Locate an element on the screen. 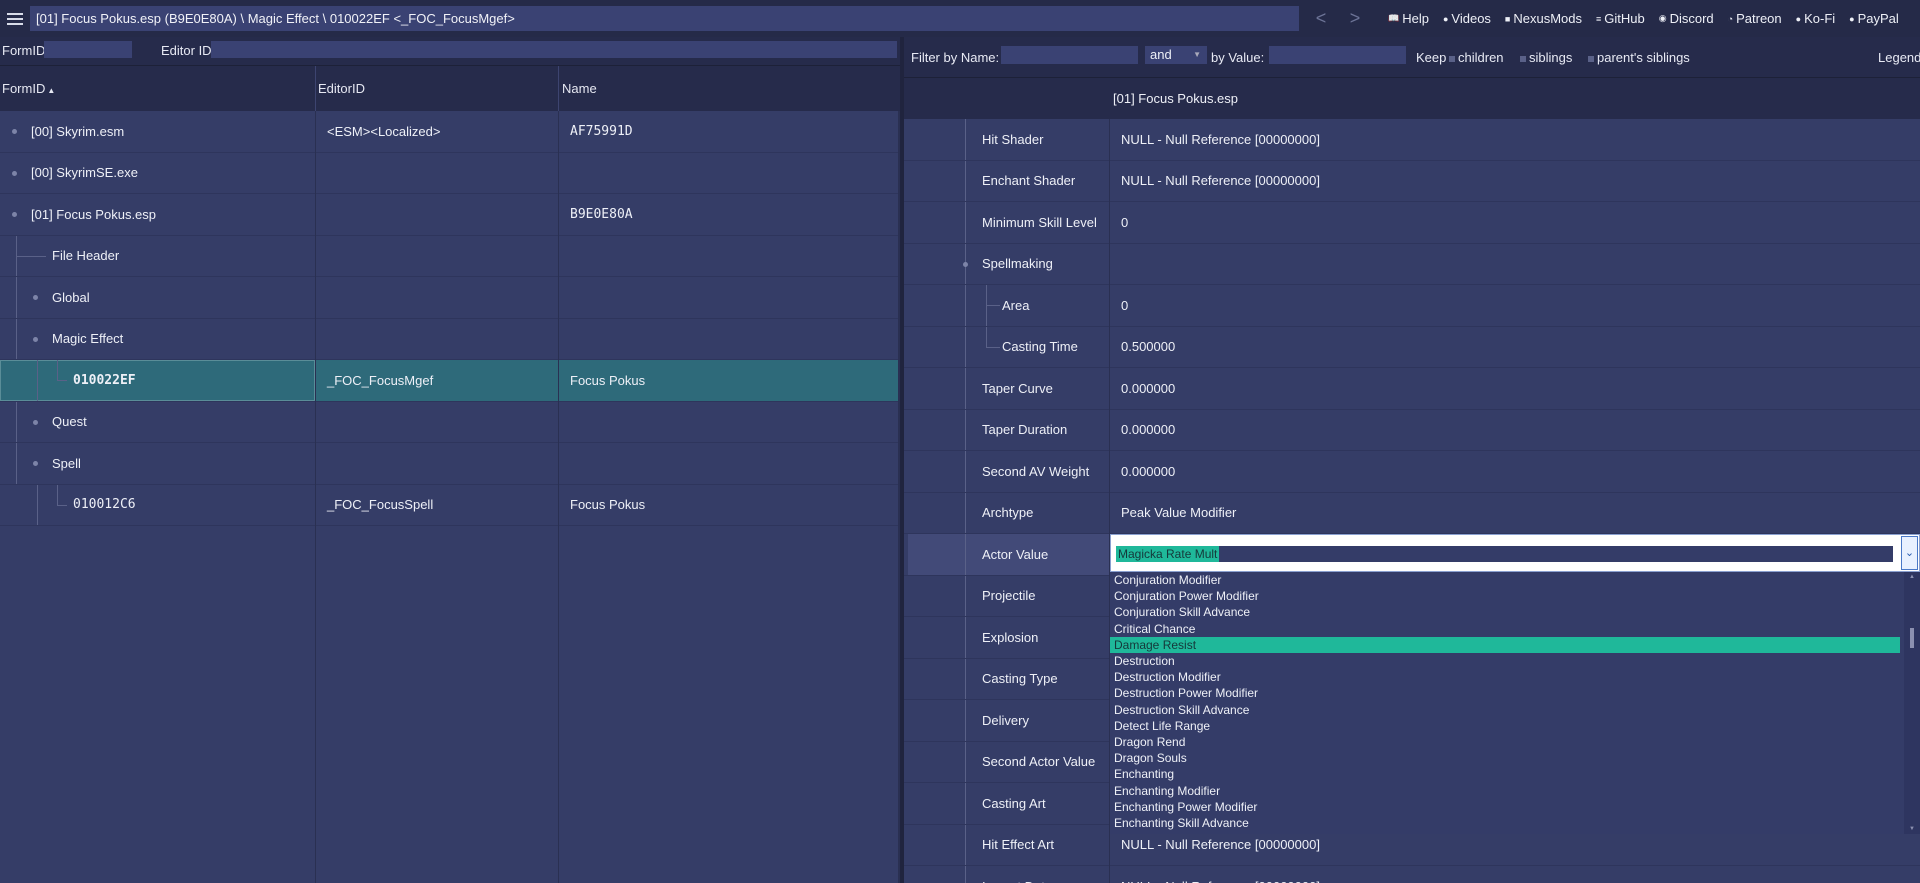 The height and width of the screenshot is (883, 1920). record-row: Area 0 is located at coordinates (1412, 306).